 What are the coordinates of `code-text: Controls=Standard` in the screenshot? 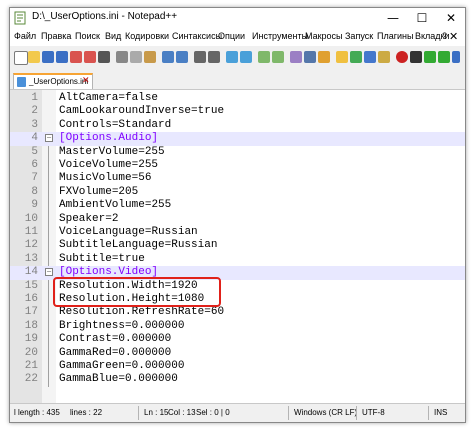 It's located at (115, 125).